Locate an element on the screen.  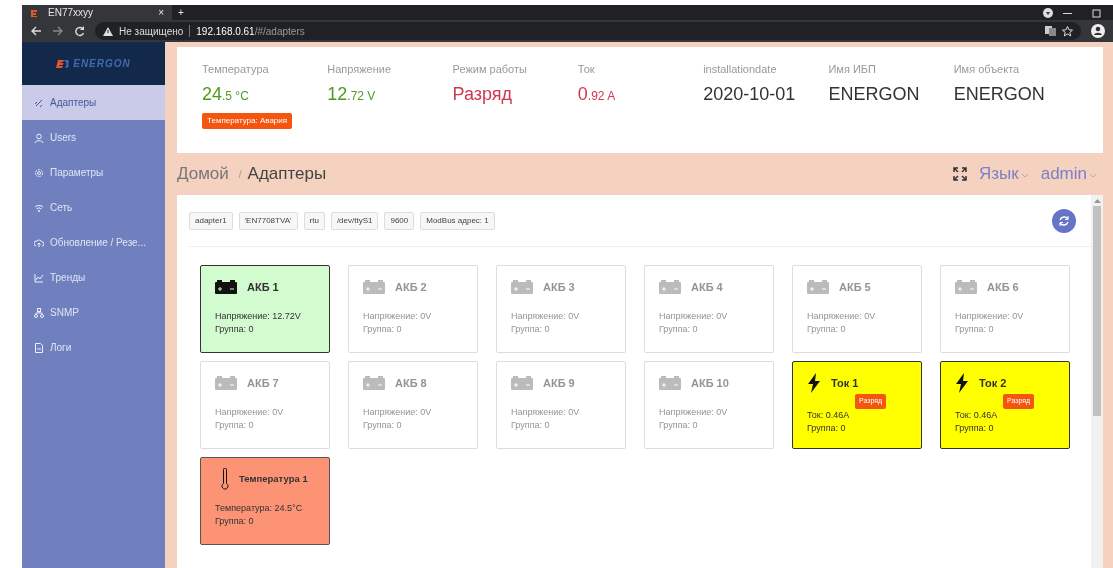
card-title: АКБ 3 is located at coordinates (559, 287).